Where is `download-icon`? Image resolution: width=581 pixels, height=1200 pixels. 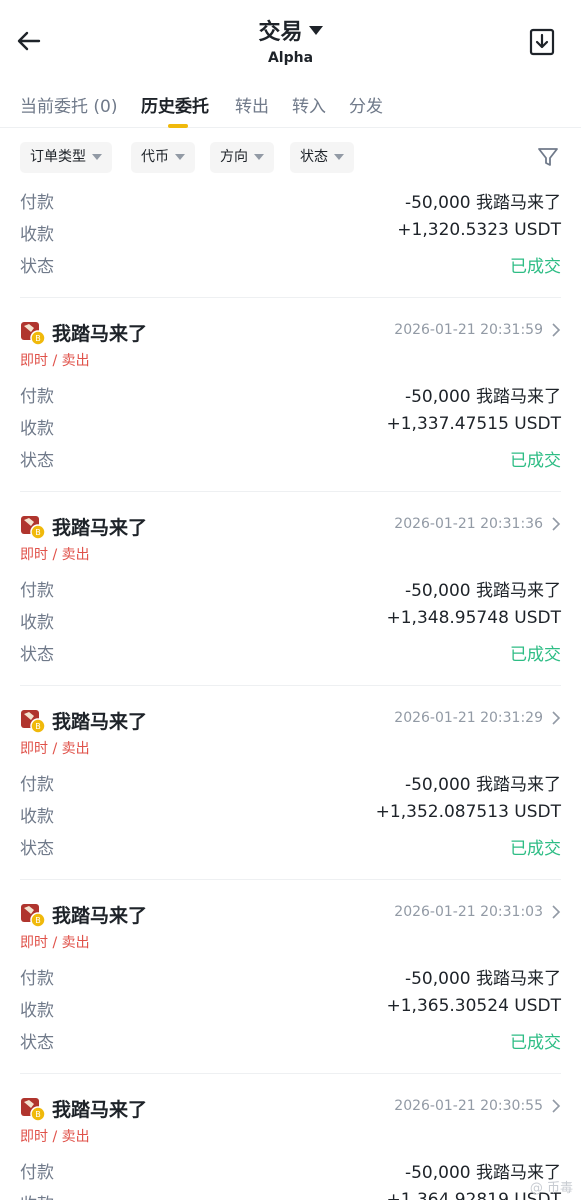 download-icon is located at coordinates (542, 42).